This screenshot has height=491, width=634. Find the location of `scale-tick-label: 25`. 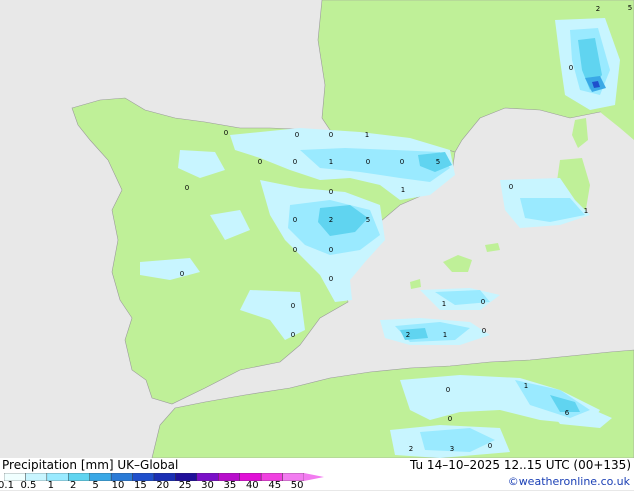

scale-tick-label: 25 is located at coordinates (185, 485).